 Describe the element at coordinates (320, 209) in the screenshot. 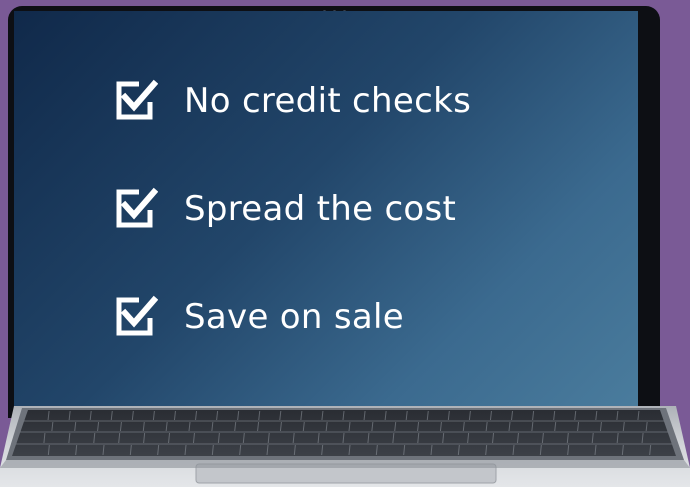

I see `checklist-label: Spread the cost` at that location.